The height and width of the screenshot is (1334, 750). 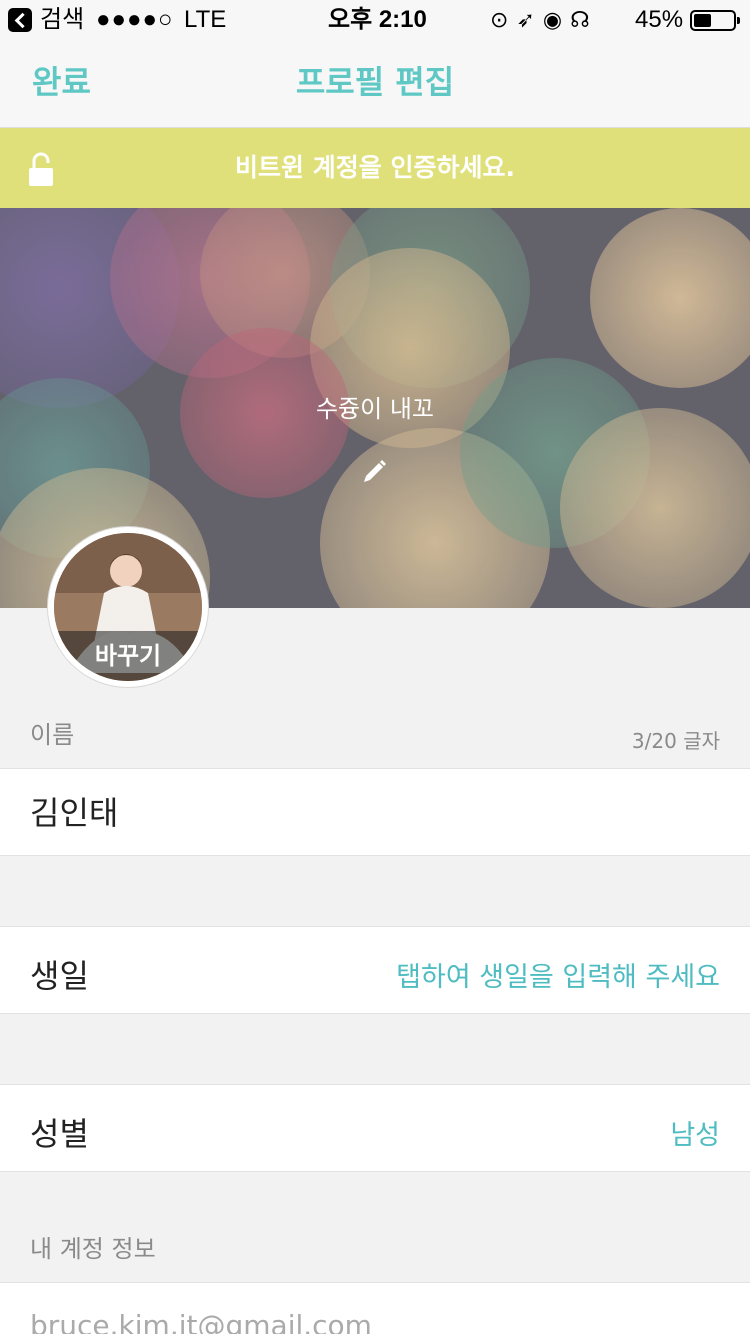 What do you see at coordinates (135, 19) in the screenshot?
I see `signal-strength: ●●●●○` at bounding box center [135, 19].